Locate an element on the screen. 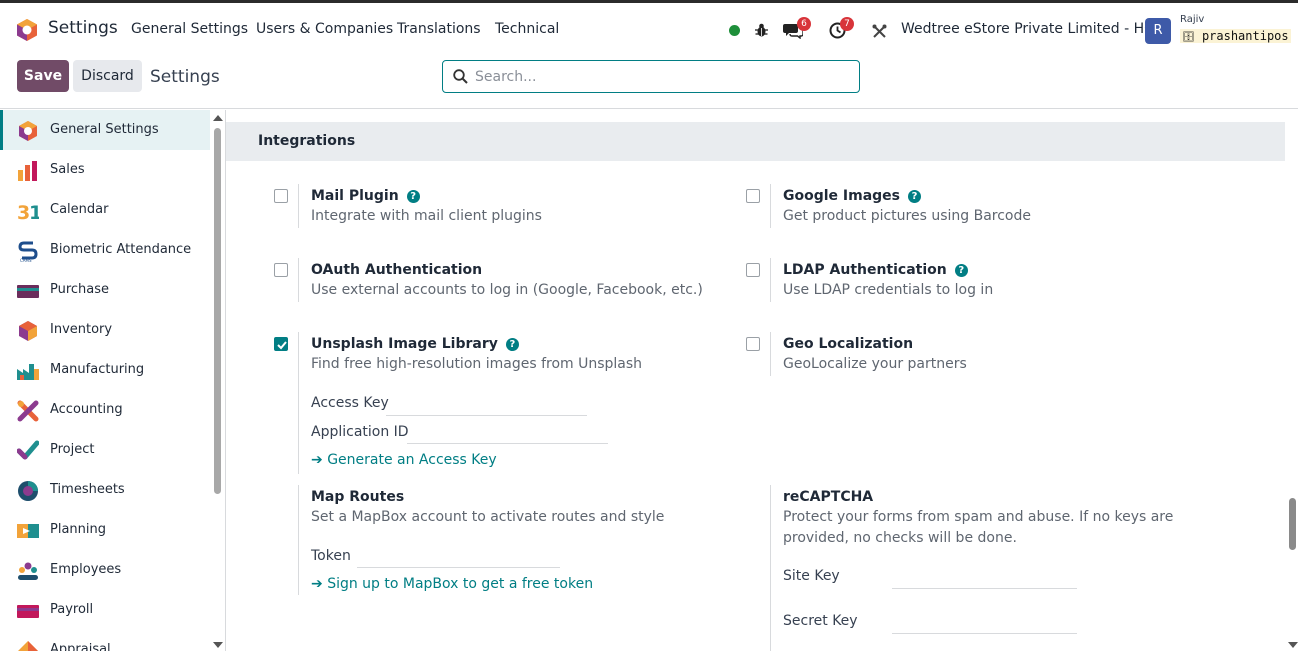 The height and width of the screenshot is (651, 1298). ldap-title: LDAP Authentication? is located at coordinates (875, 270).